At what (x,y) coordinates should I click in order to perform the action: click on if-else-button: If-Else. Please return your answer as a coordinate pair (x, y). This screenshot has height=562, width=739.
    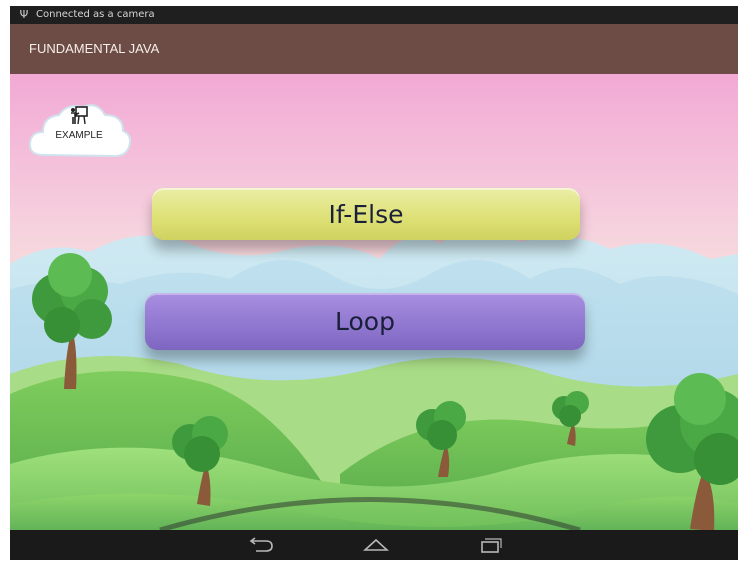
    Looking at the image, I should click on (366, 214).